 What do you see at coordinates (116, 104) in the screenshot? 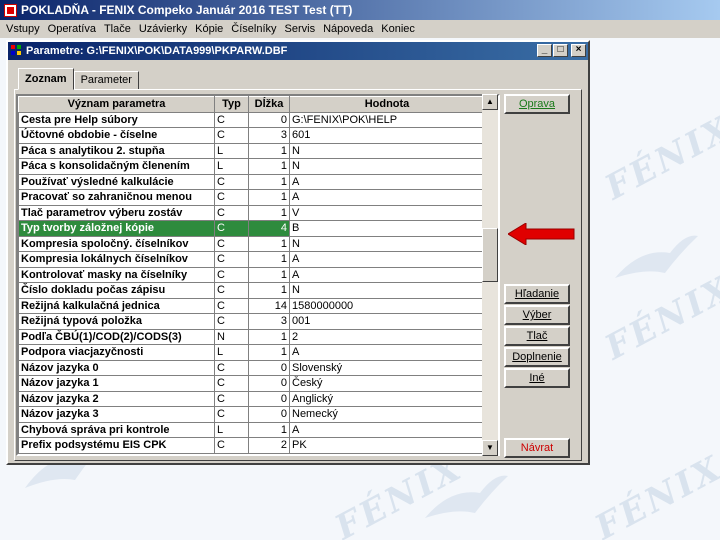
I see `column-header-vyznam: Význam parametra` at bounding box center [116, 104].